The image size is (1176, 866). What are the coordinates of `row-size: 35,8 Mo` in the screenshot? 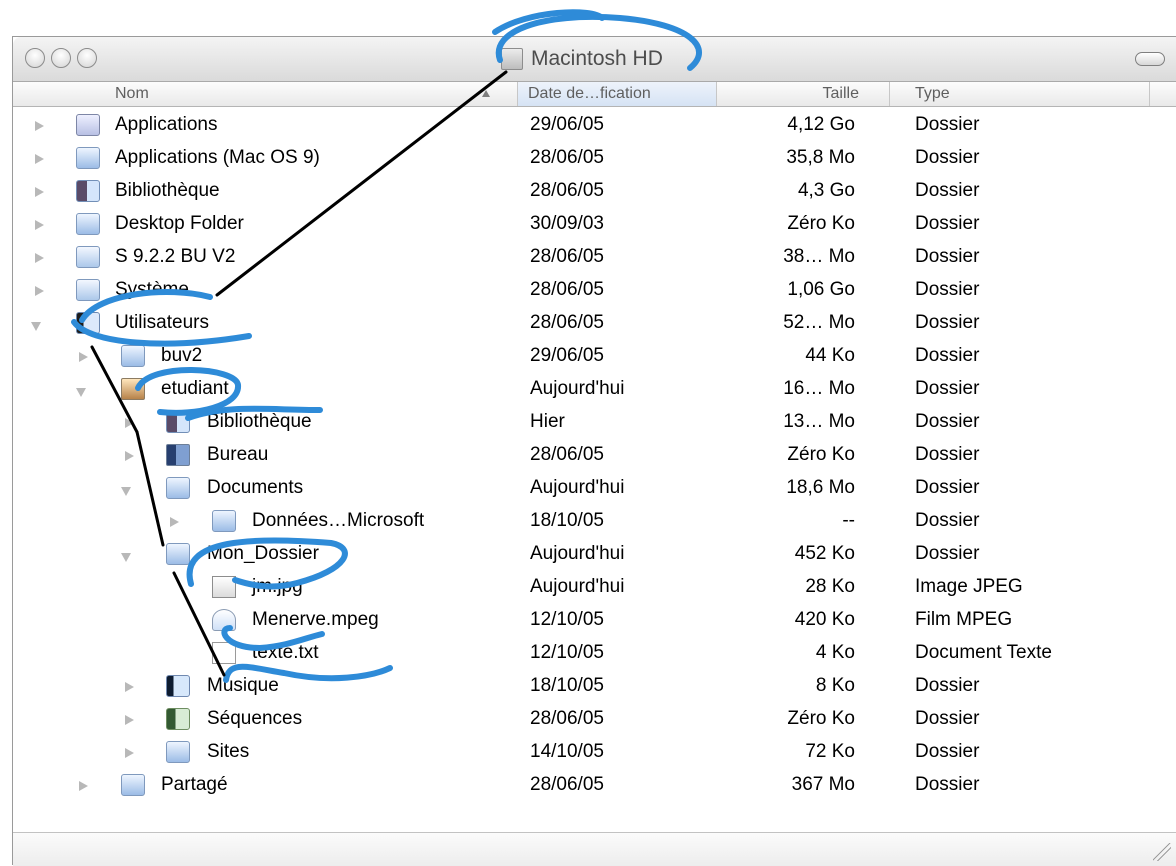 It's located at (820, 157).